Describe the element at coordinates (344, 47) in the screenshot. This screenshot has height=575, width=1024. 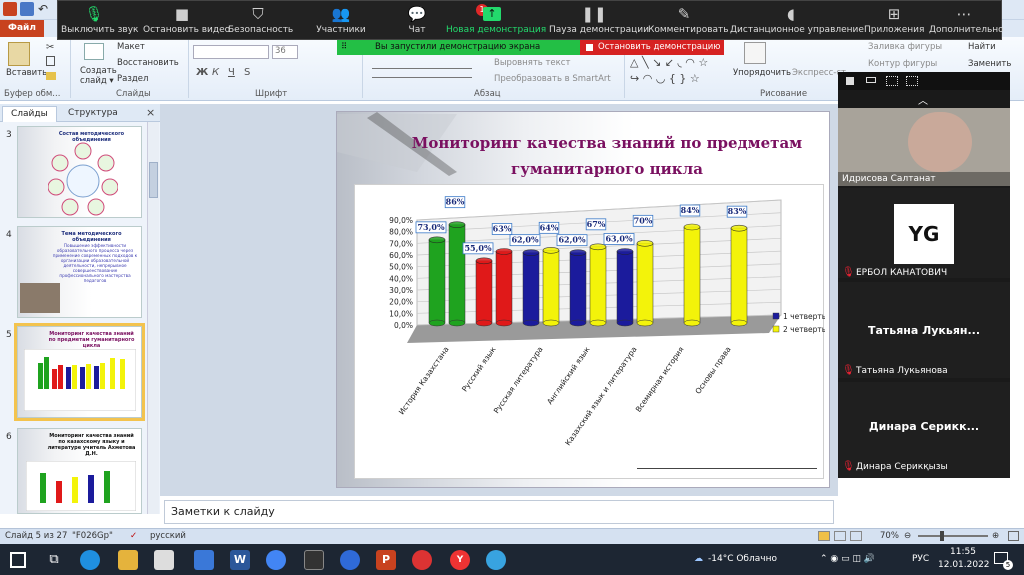
I see `drag-handle-icon: ⠿` at that location.